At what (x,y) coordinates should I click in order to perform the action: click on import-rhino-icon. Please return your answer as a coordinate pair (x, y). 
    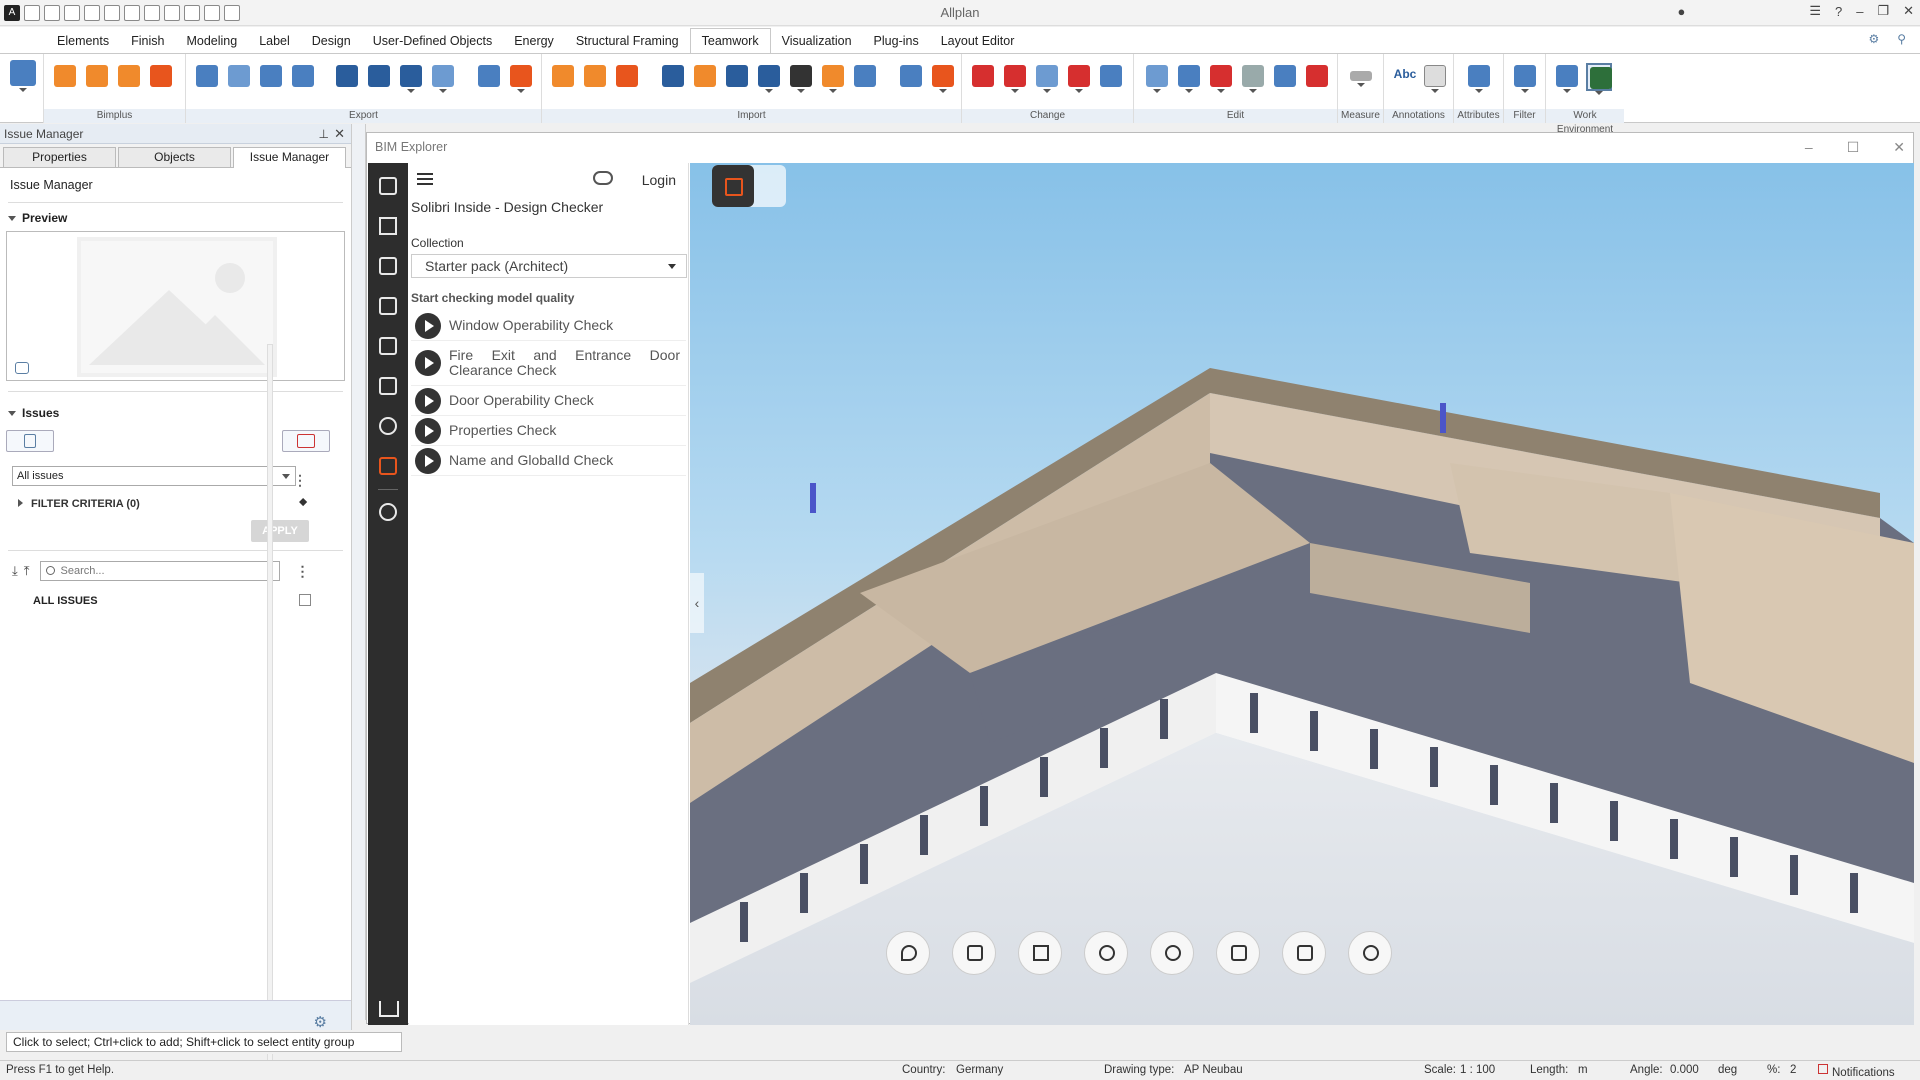
    Looking at the image, I should click on (673, 77).